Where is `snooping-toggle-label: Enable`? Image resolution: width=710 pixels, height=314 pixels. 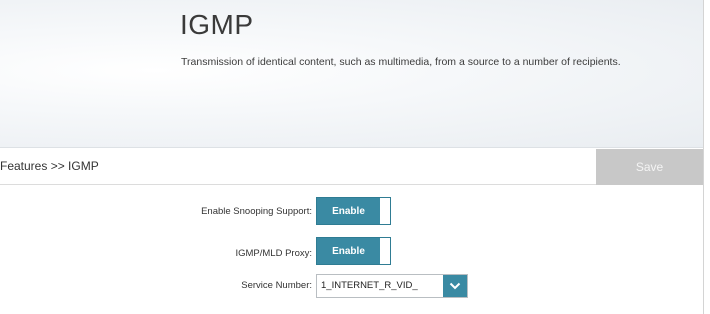 snooping-toggle-label: Enable is located at coordinates (348, 211).